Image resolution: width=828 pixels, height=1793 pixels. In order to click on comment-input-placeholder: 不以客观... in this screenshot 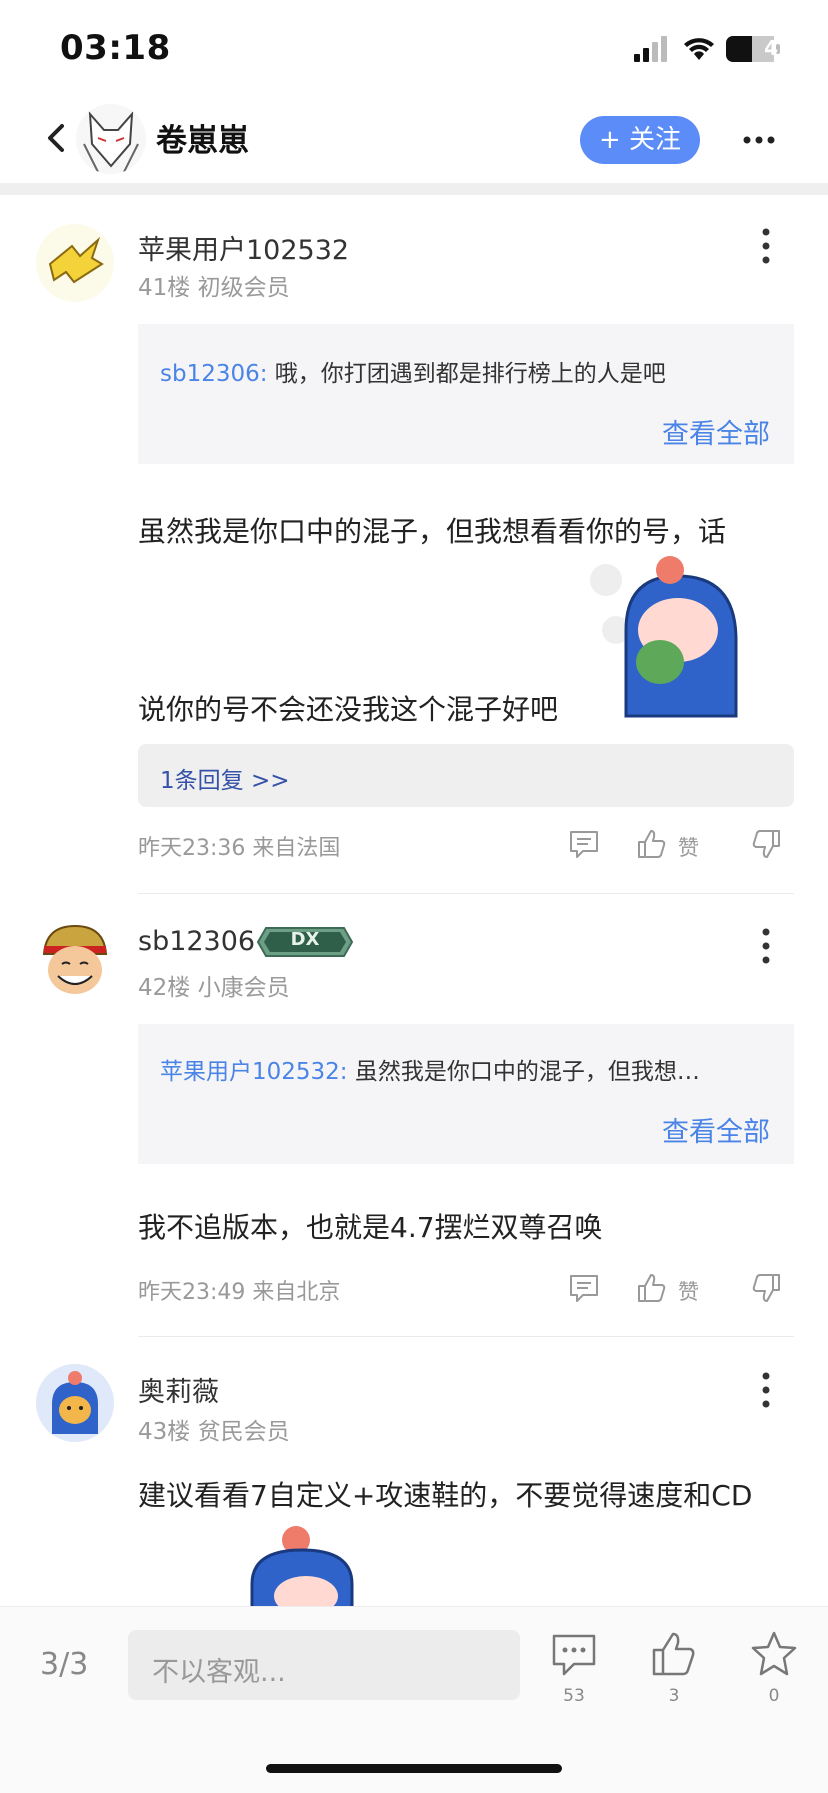, I will do `click(219, 1672)`.